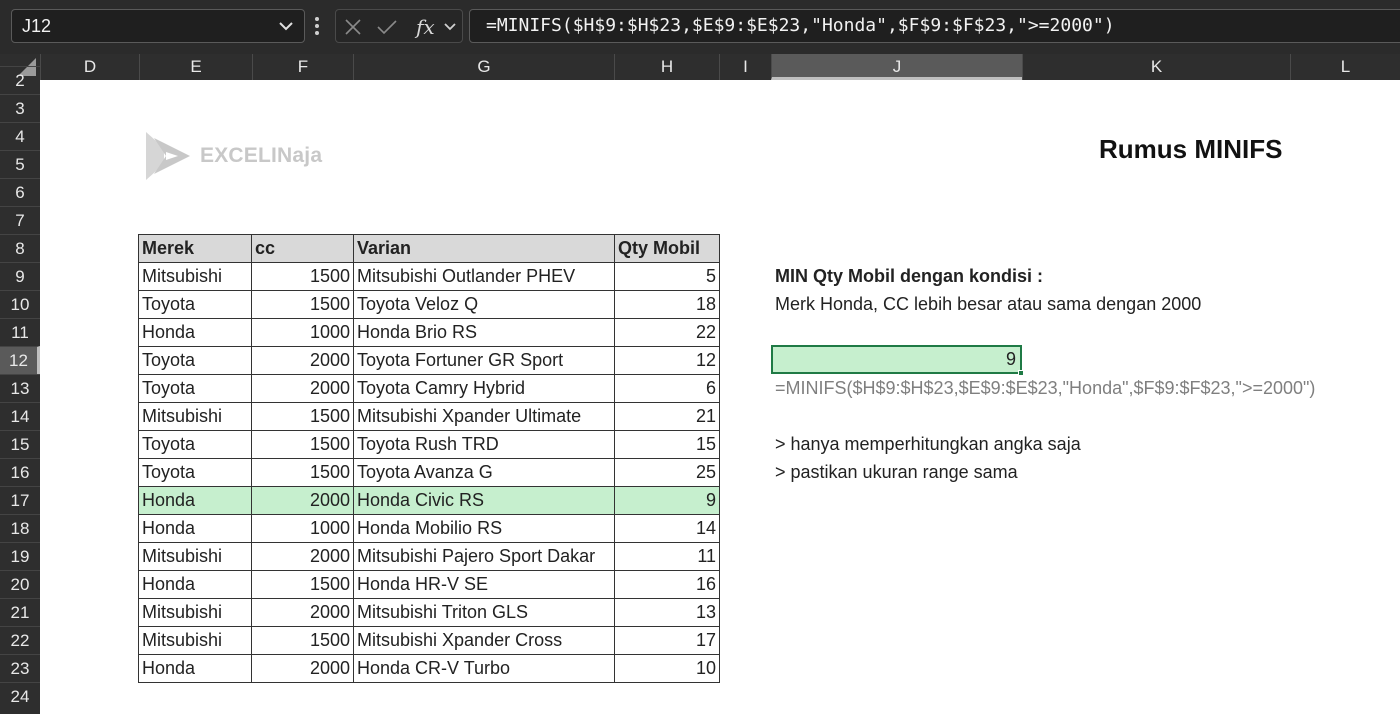  I want to click on tip-numbers-only: > hanya memperhitungkan angka saja, so click(928, 444).